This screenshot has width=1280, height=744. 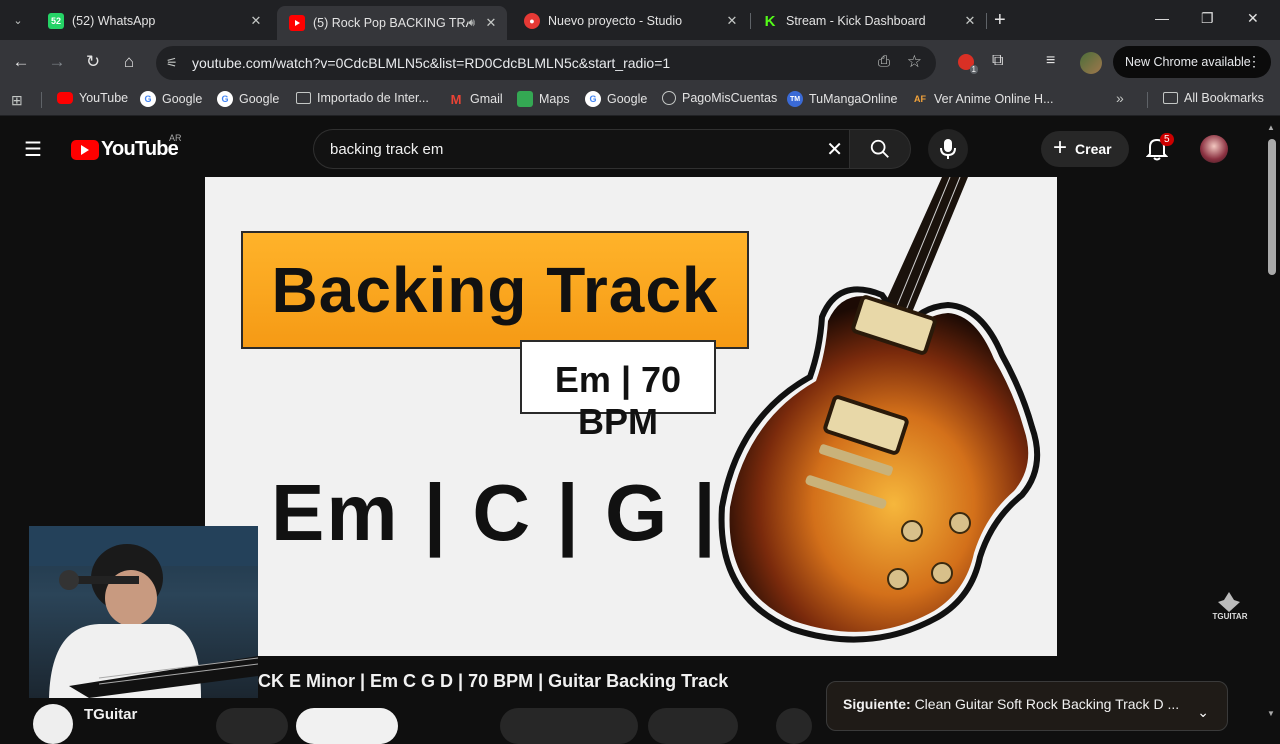 I want to click on bookmark-youtube: YouTube, so click(x=92, y=98).